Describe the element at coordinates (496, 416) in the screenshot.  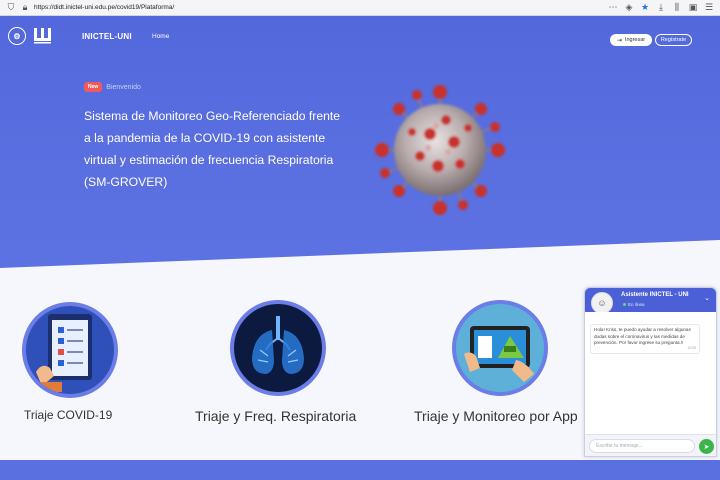
I see `card-title: Triaje y Monitoreo por App` at that location.